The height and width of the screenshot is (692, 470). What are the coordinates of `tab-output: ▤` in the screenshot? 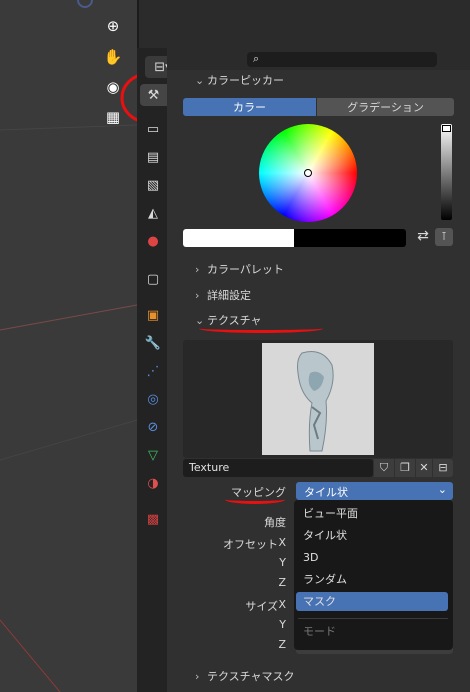 It's located at (153, 157).